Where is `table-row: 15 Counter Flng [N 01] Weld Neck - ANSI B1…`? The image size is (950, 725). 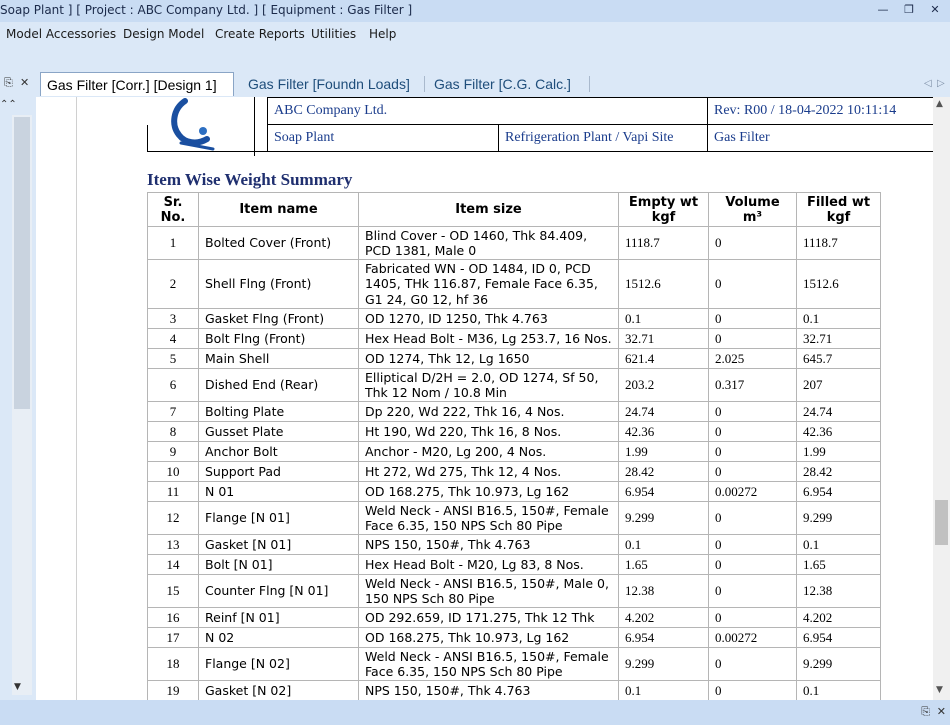 table-row: 15 Counter Flng [N 01] Weld Neck - ANSI B1… is located at coordinates (514, 591).